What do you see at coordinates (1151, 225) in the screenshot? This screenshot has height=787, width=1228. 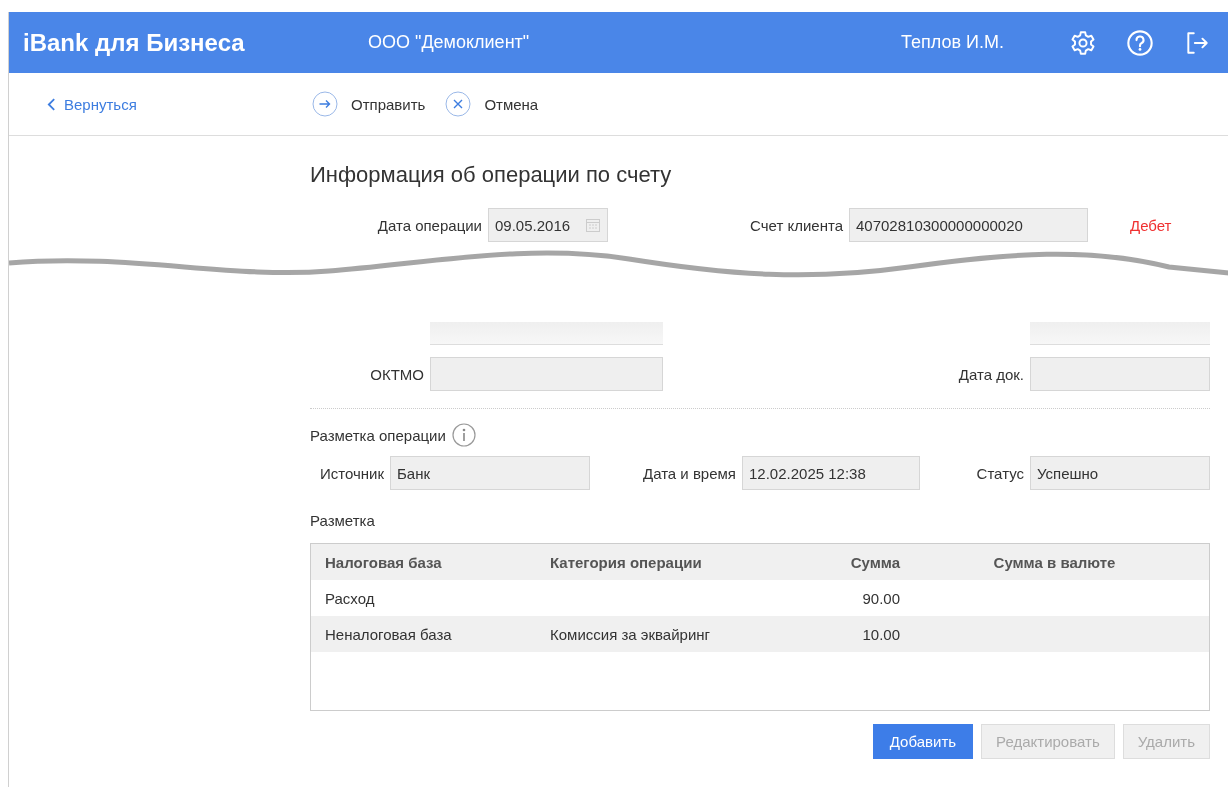 I see `debit-label: Дебет` at bounding box center [1151, 225].